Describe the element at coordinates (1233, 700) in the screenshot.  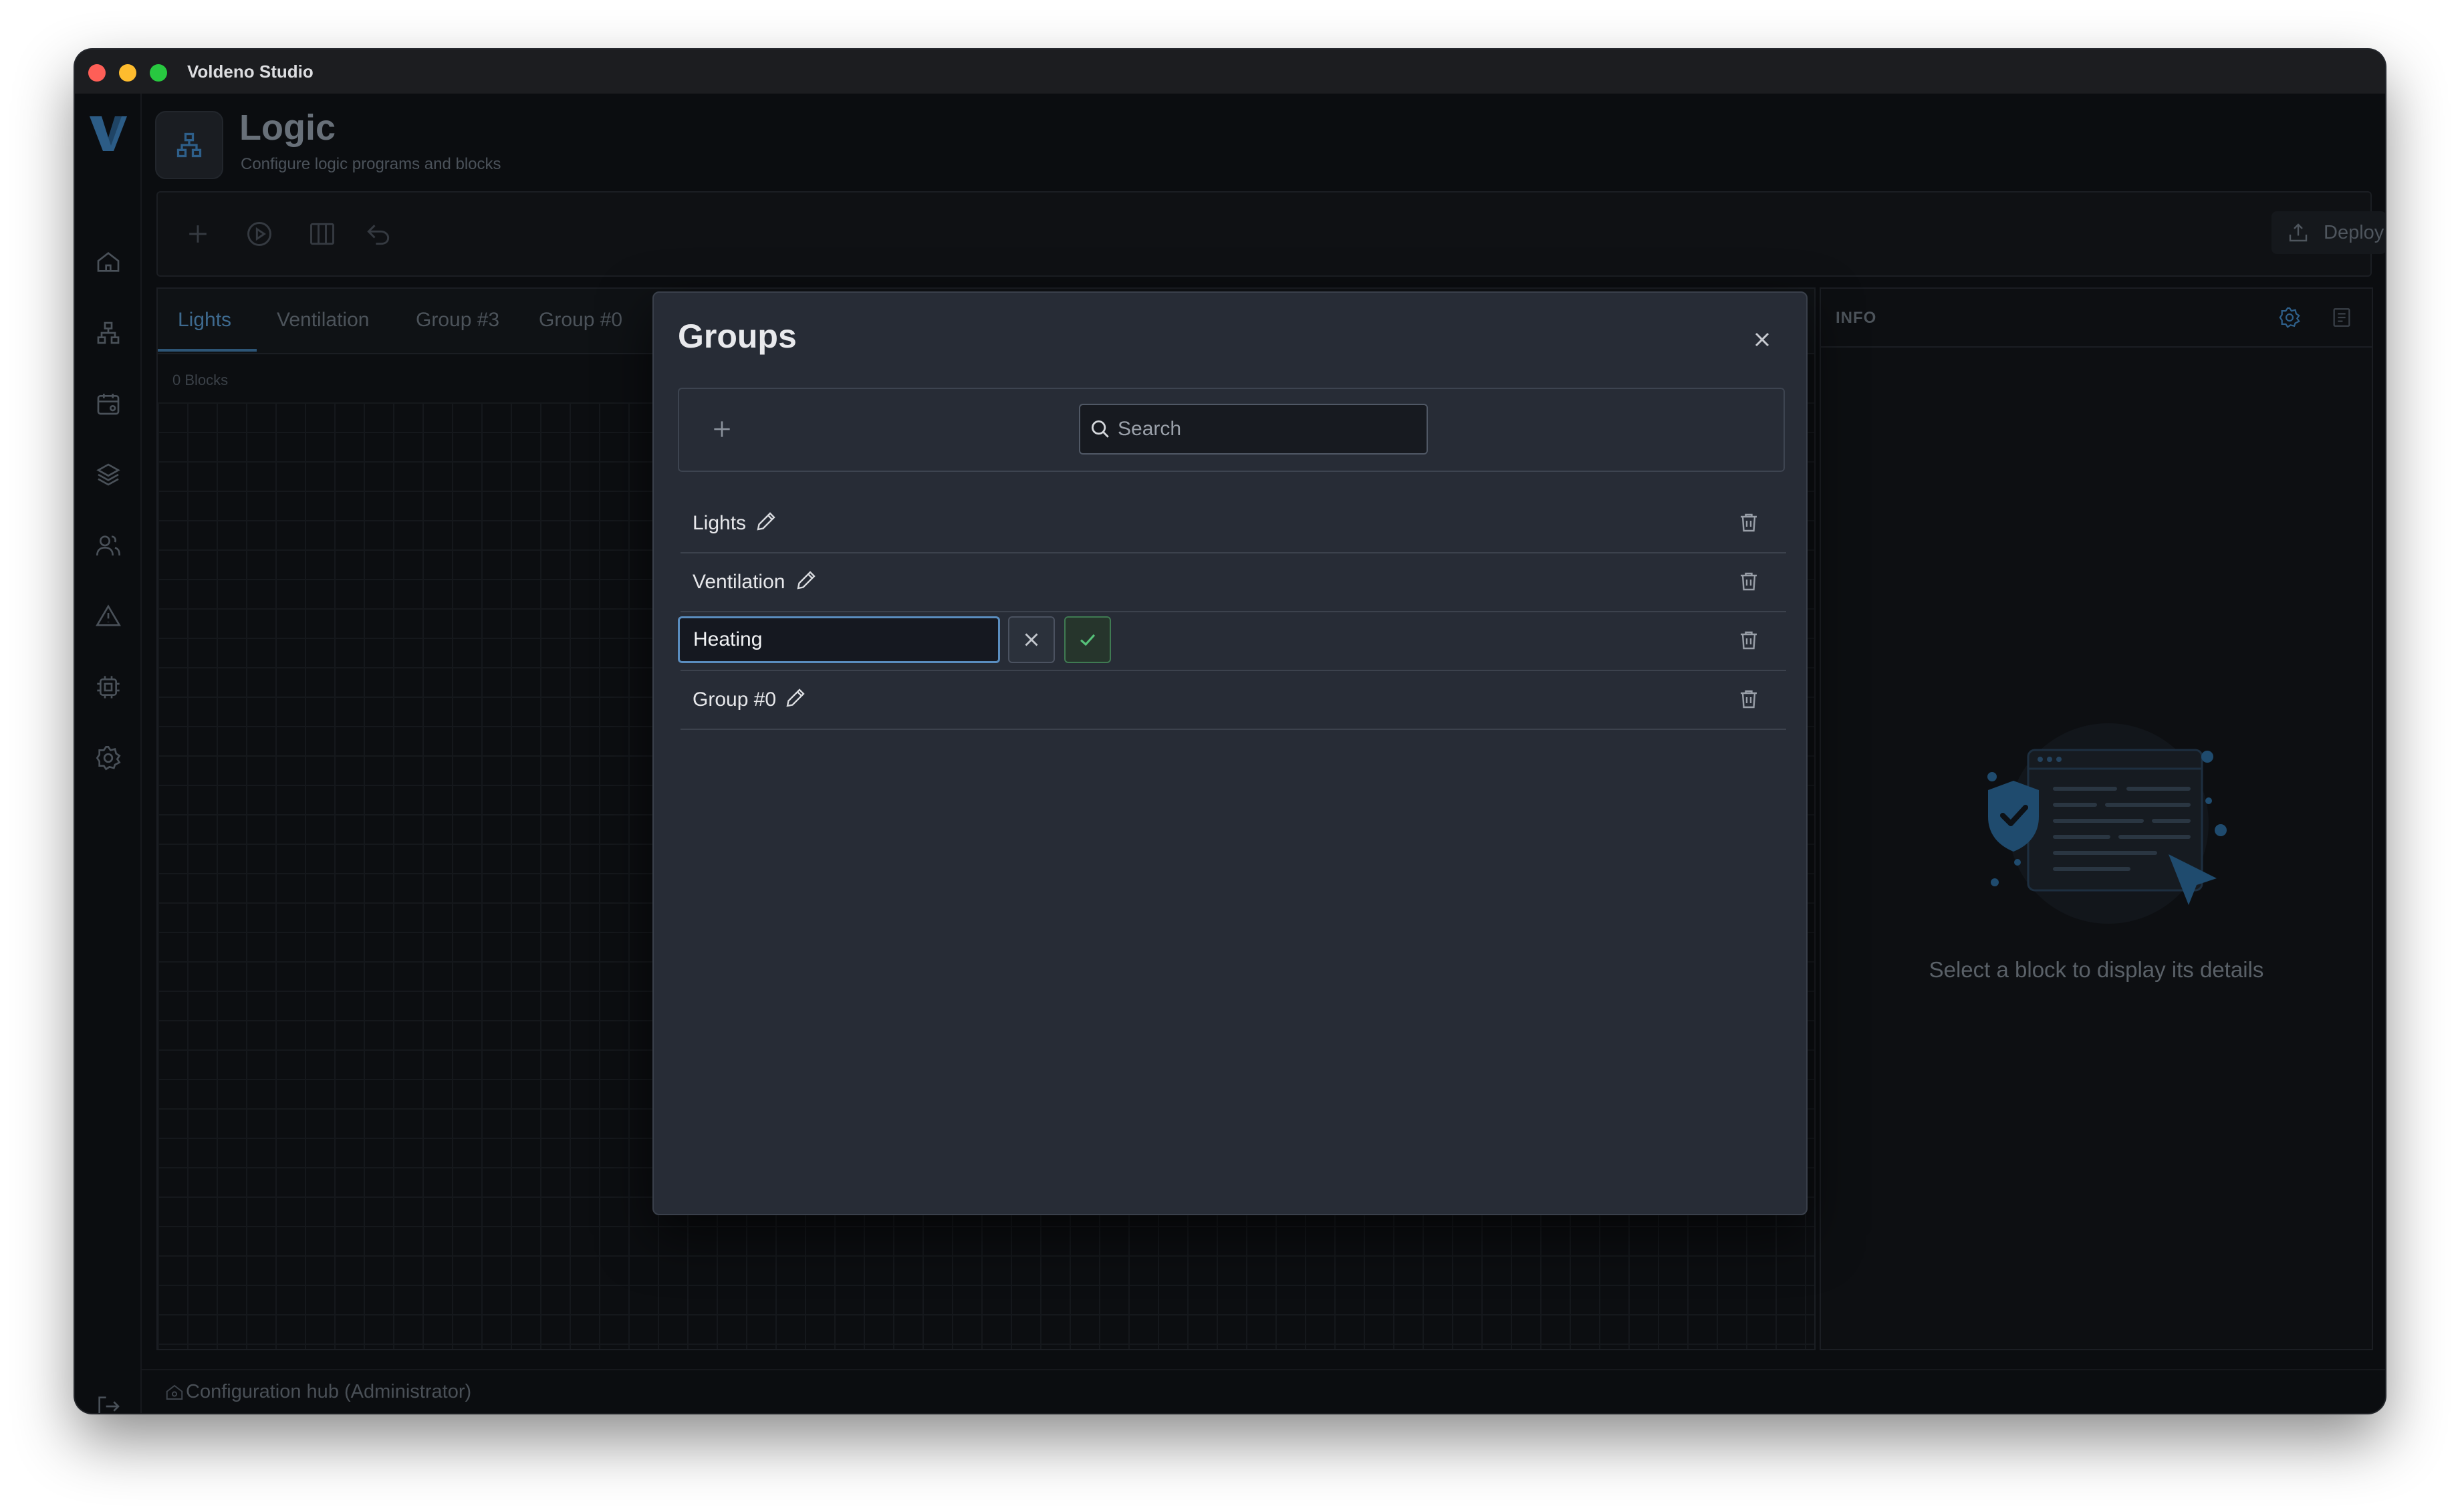
I see `group-row-group-0: Group #0` at that location.